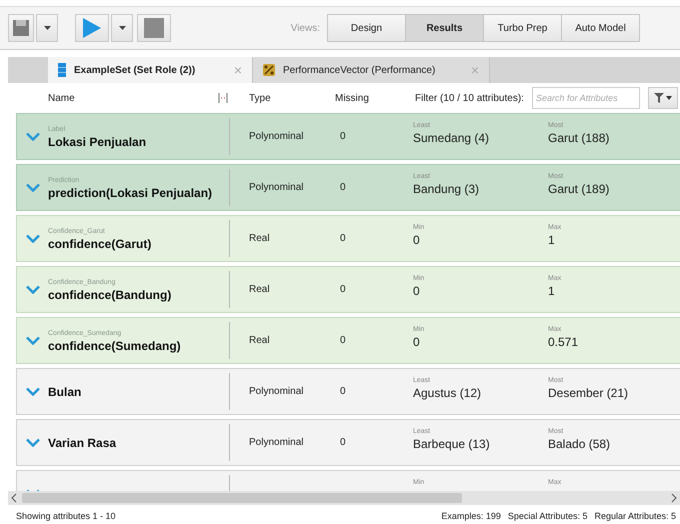  Describe the element at coordinates (451, 138) in the screenshot. I see `statistic-value: Sumedang (4)` at that location.